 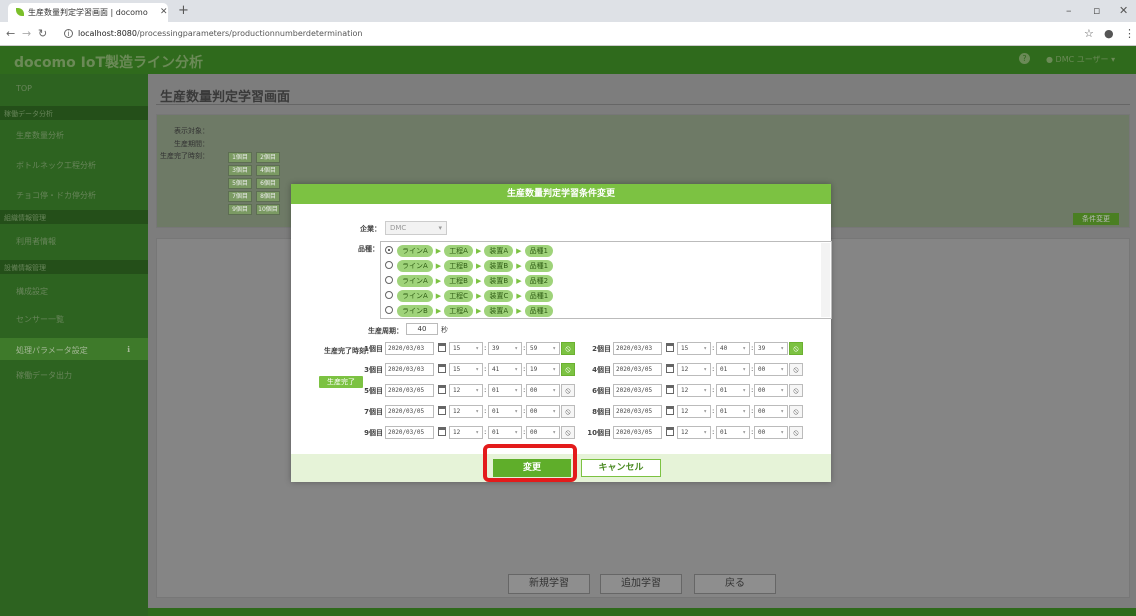 What do you see at coordinates (74, 377) in the screenshot?
I see `sidebar-item: 稼働データ出力` at bounding box center [74, 377].